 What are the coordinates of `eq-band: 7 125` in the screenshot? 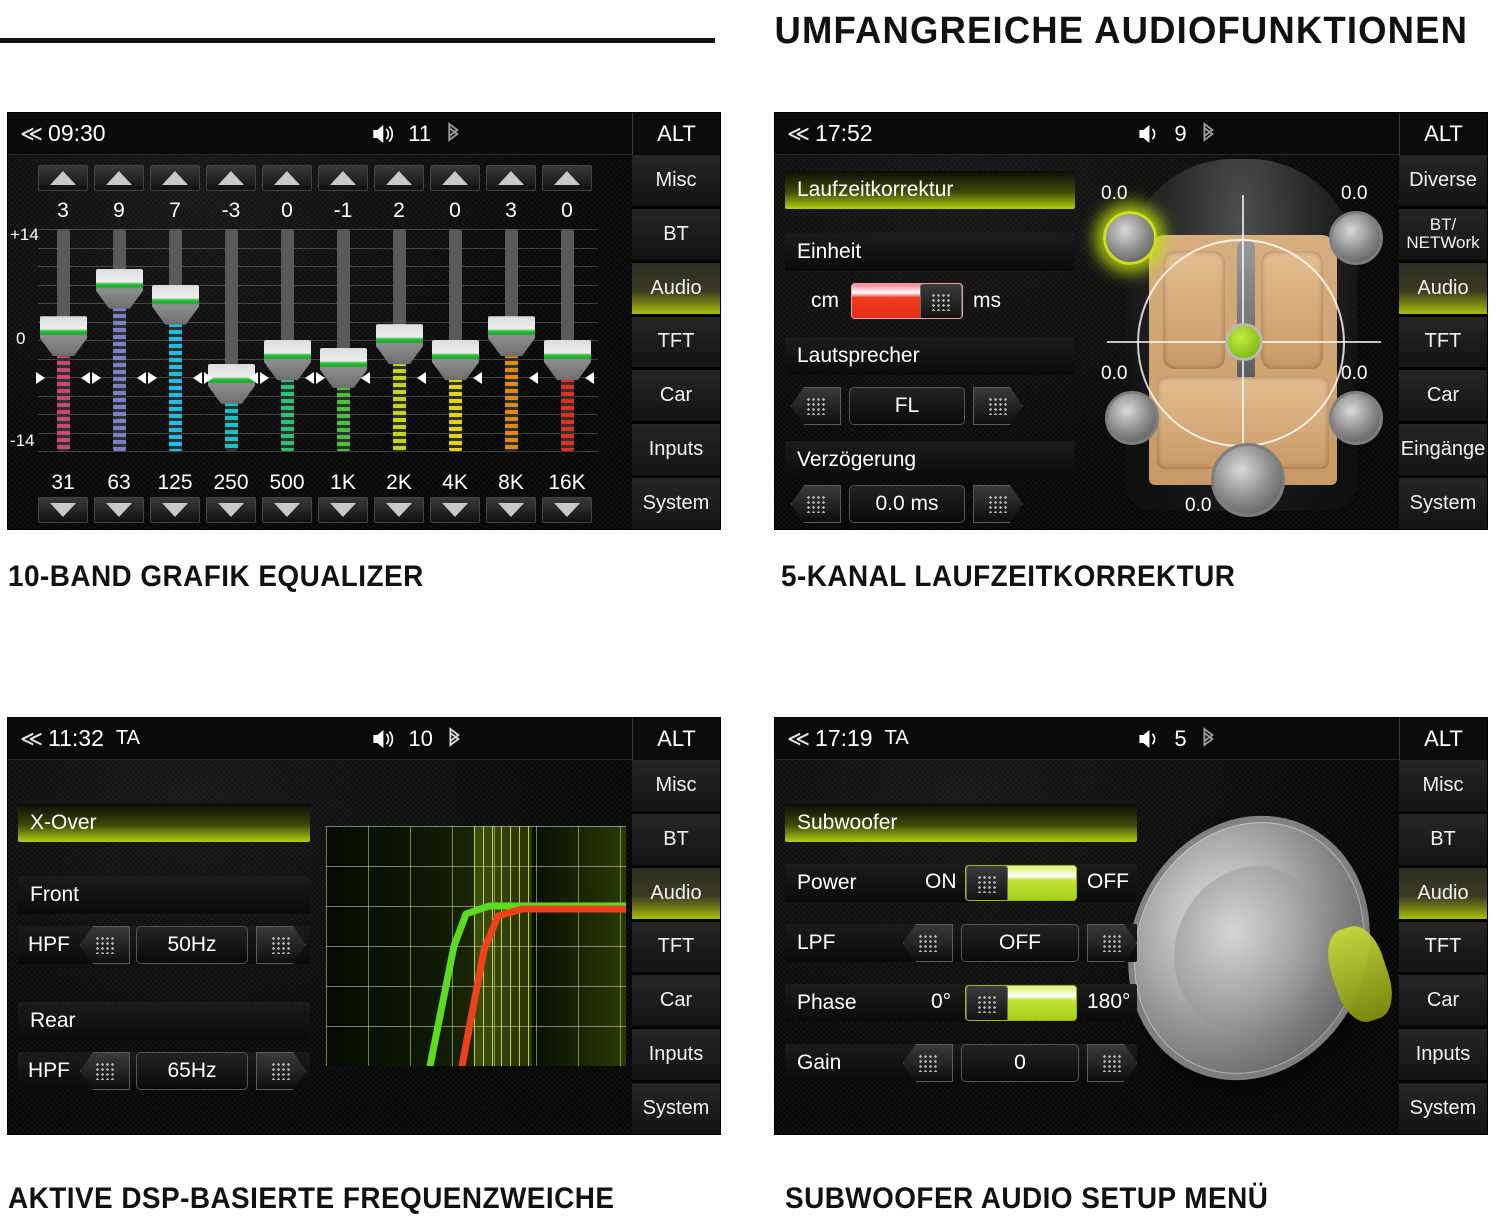 It's located at (175, 346).